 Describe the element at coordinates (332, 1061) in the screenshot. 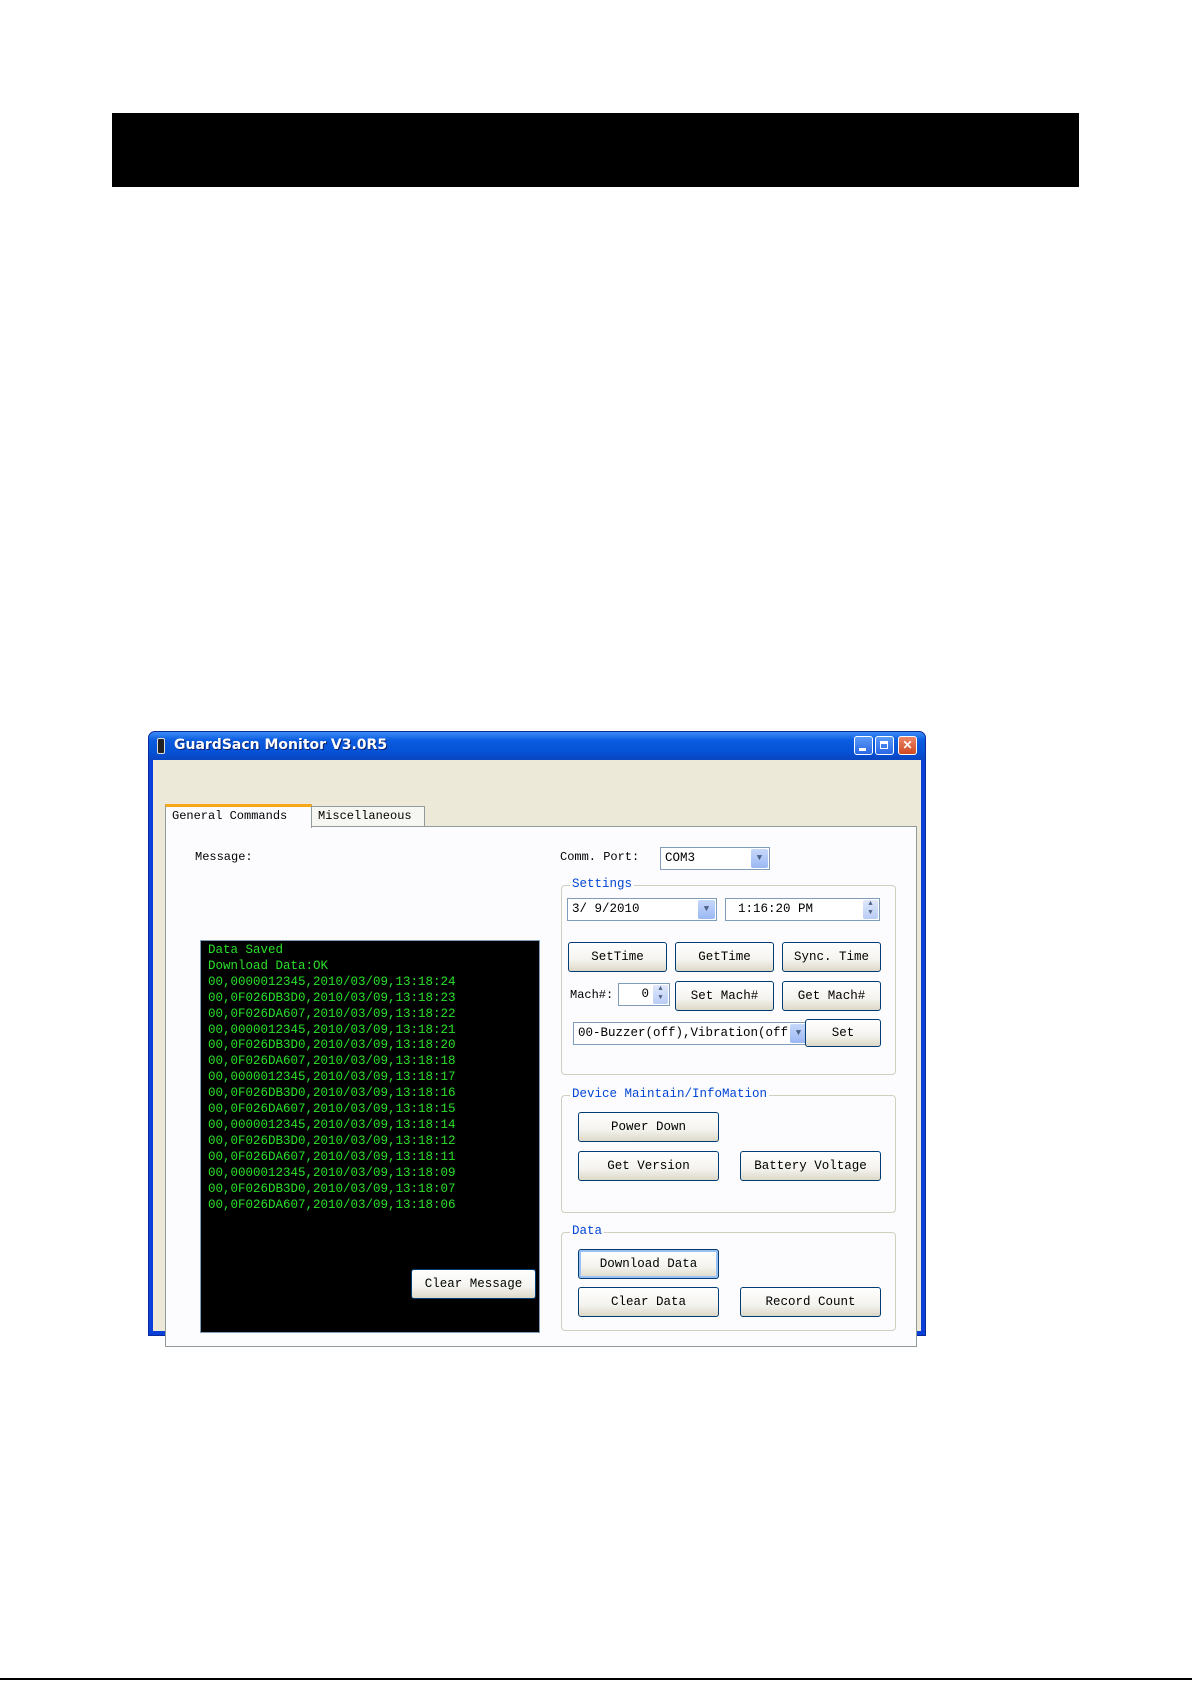

I see `message-line: 00,0F026DA607,2010/03/09,13:18:18` at that location.